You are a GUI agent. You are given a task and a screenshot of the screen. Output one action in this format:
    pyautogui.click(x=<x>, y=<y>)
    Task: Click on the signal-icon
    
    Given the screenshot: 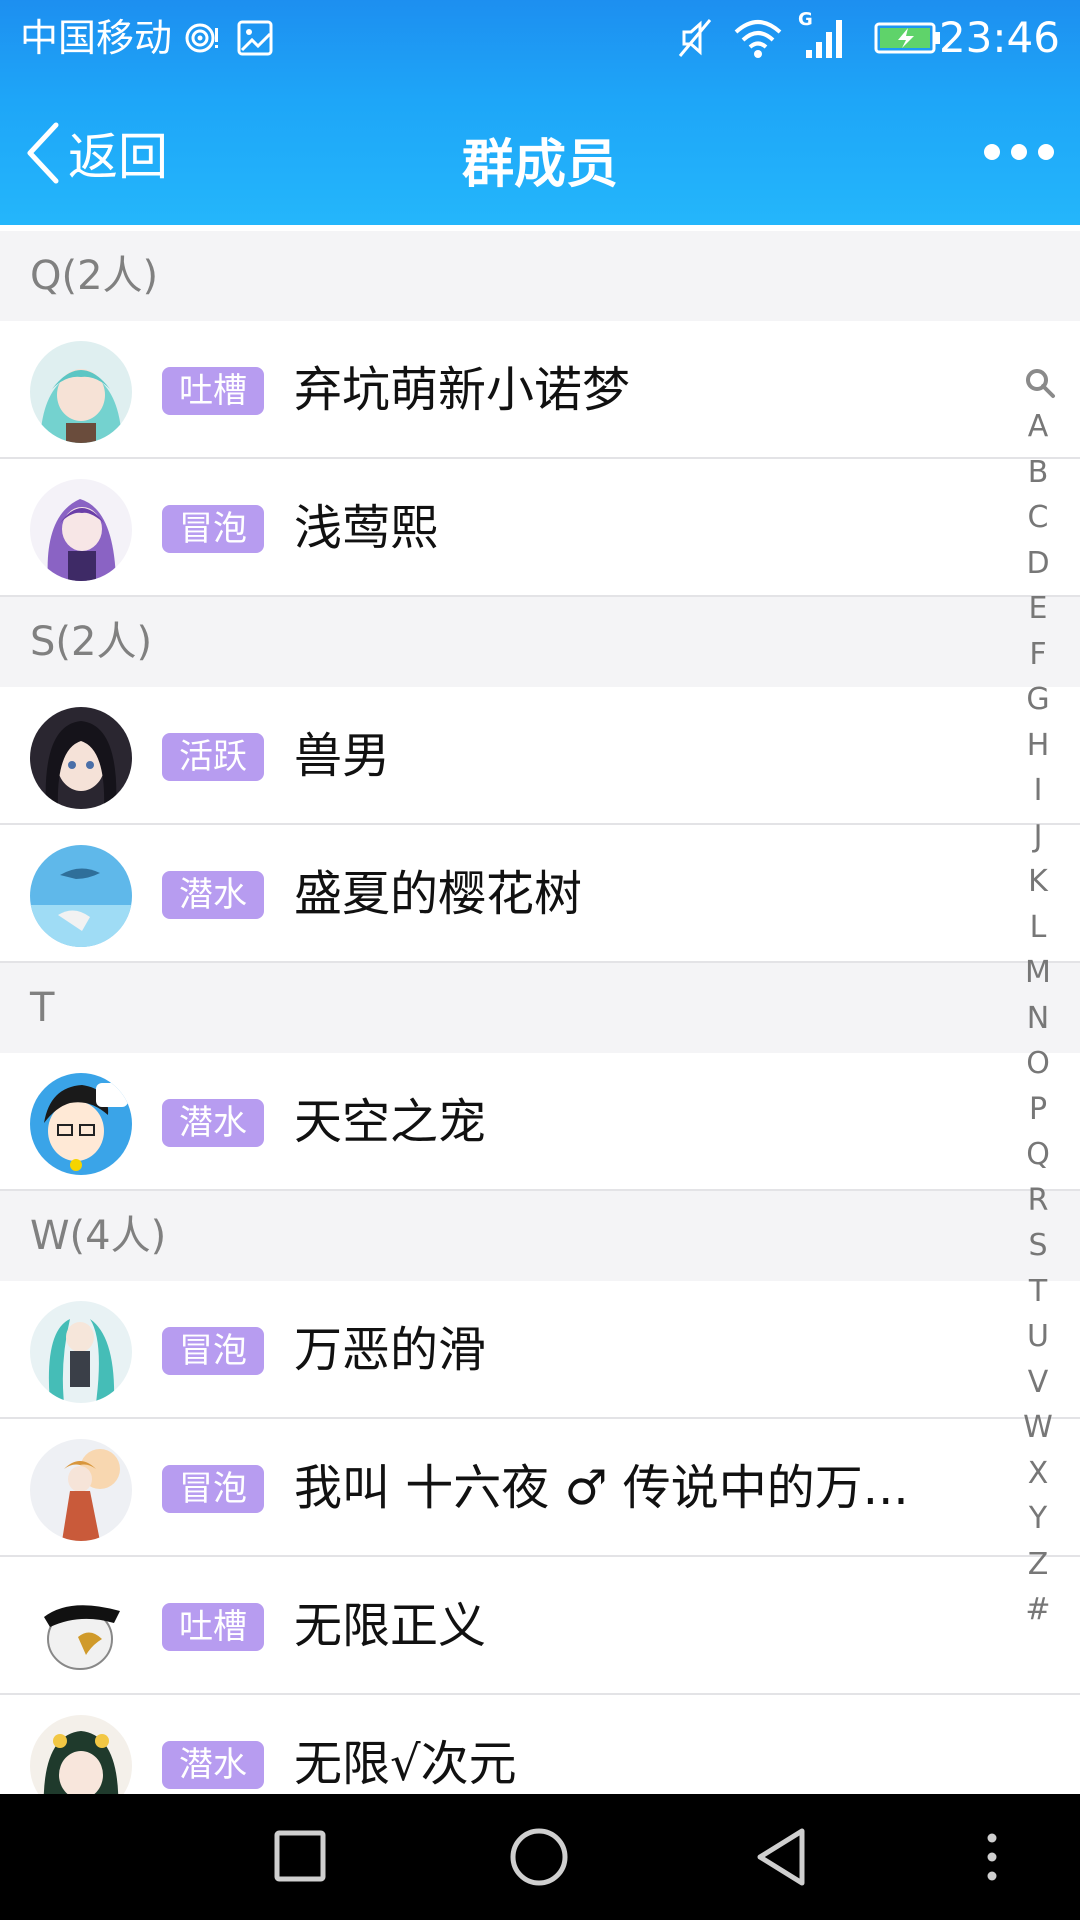 What is the action you would take?
    pyautogui.click(x=824, y=39)
    